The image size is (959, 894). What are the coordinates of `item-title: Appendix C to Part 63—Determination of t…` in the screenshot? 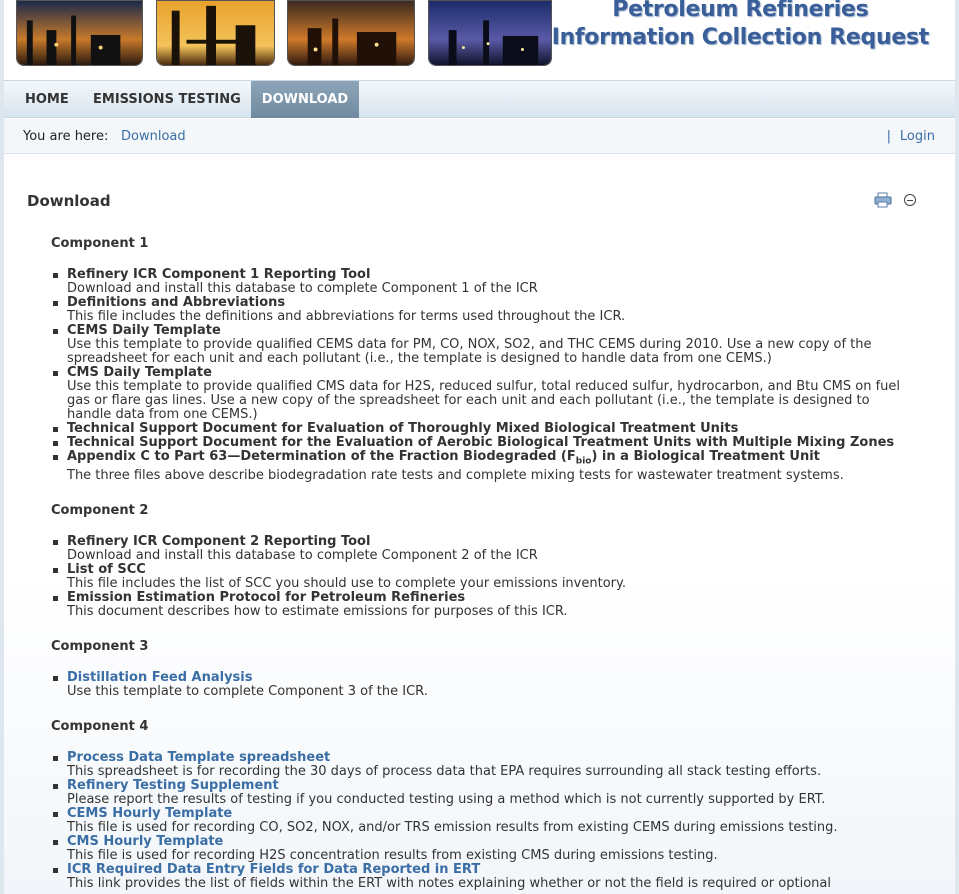 It's located at (489, 459).